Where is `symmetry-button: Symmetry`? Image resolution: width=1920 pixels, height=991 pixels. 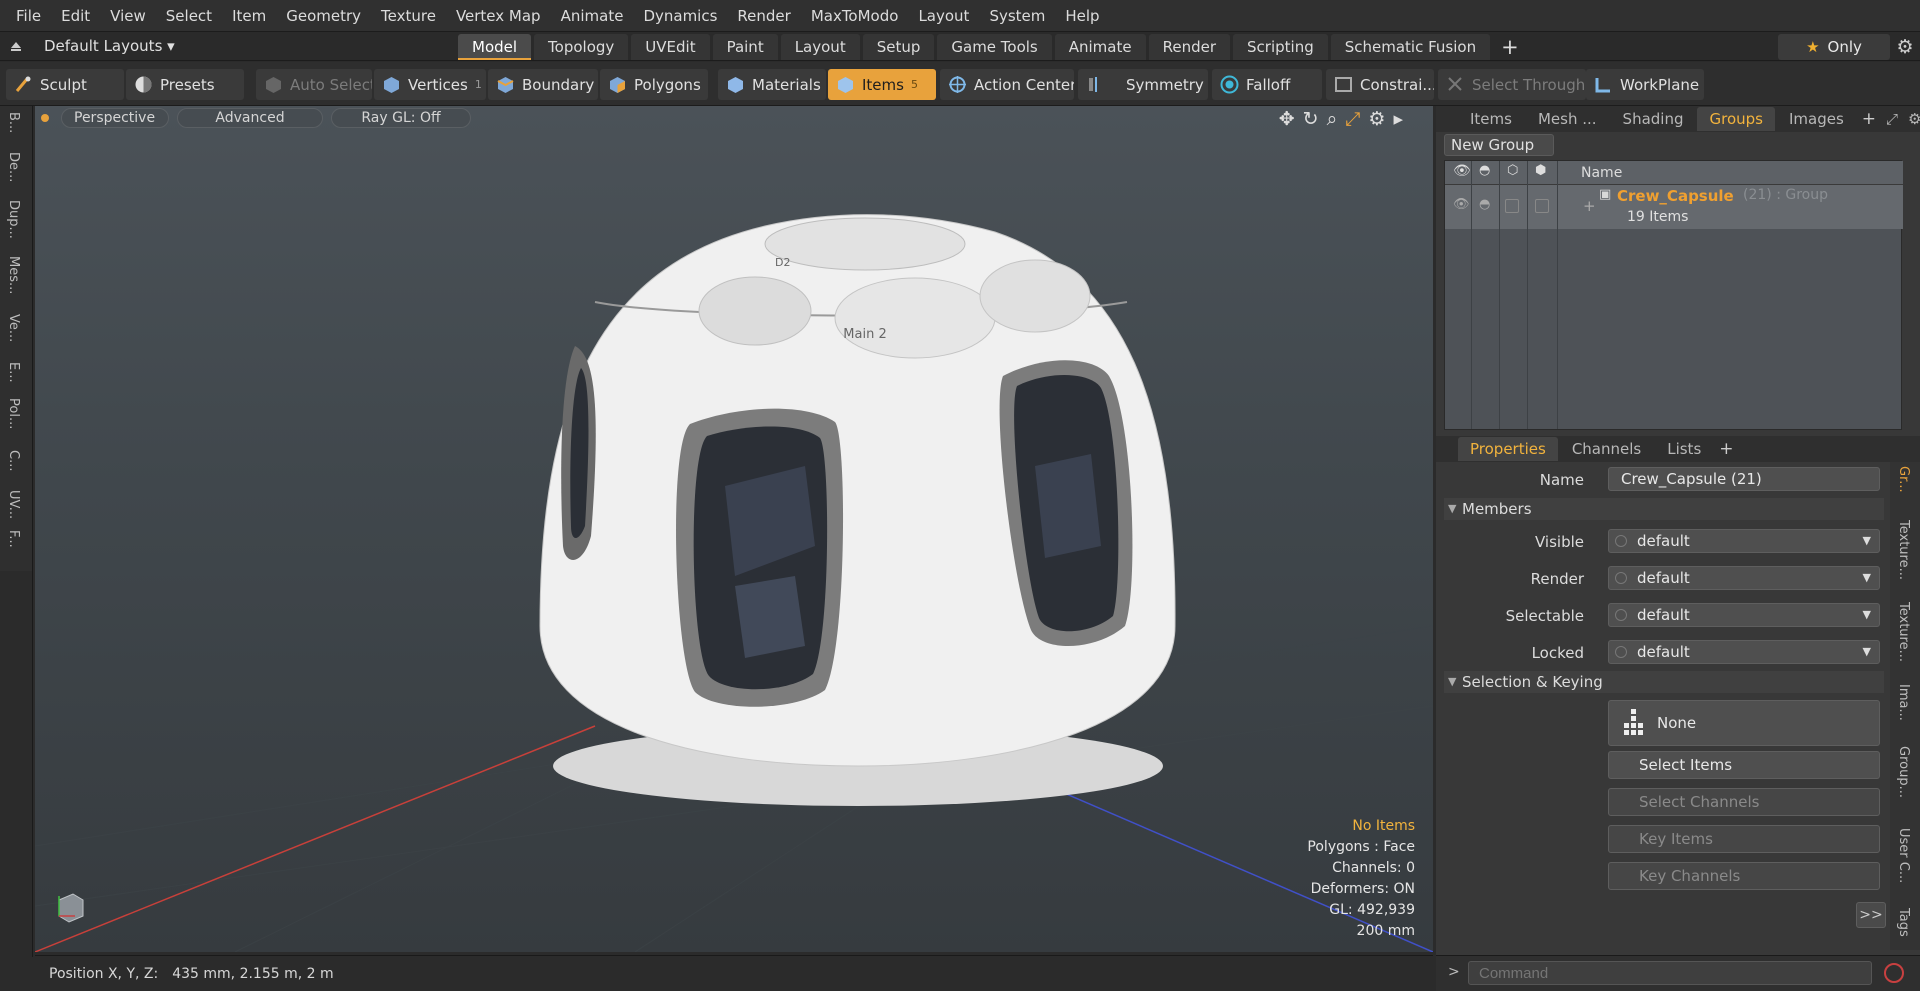
symmetry-button: Symmetry is located at coordinates (1143, 84).